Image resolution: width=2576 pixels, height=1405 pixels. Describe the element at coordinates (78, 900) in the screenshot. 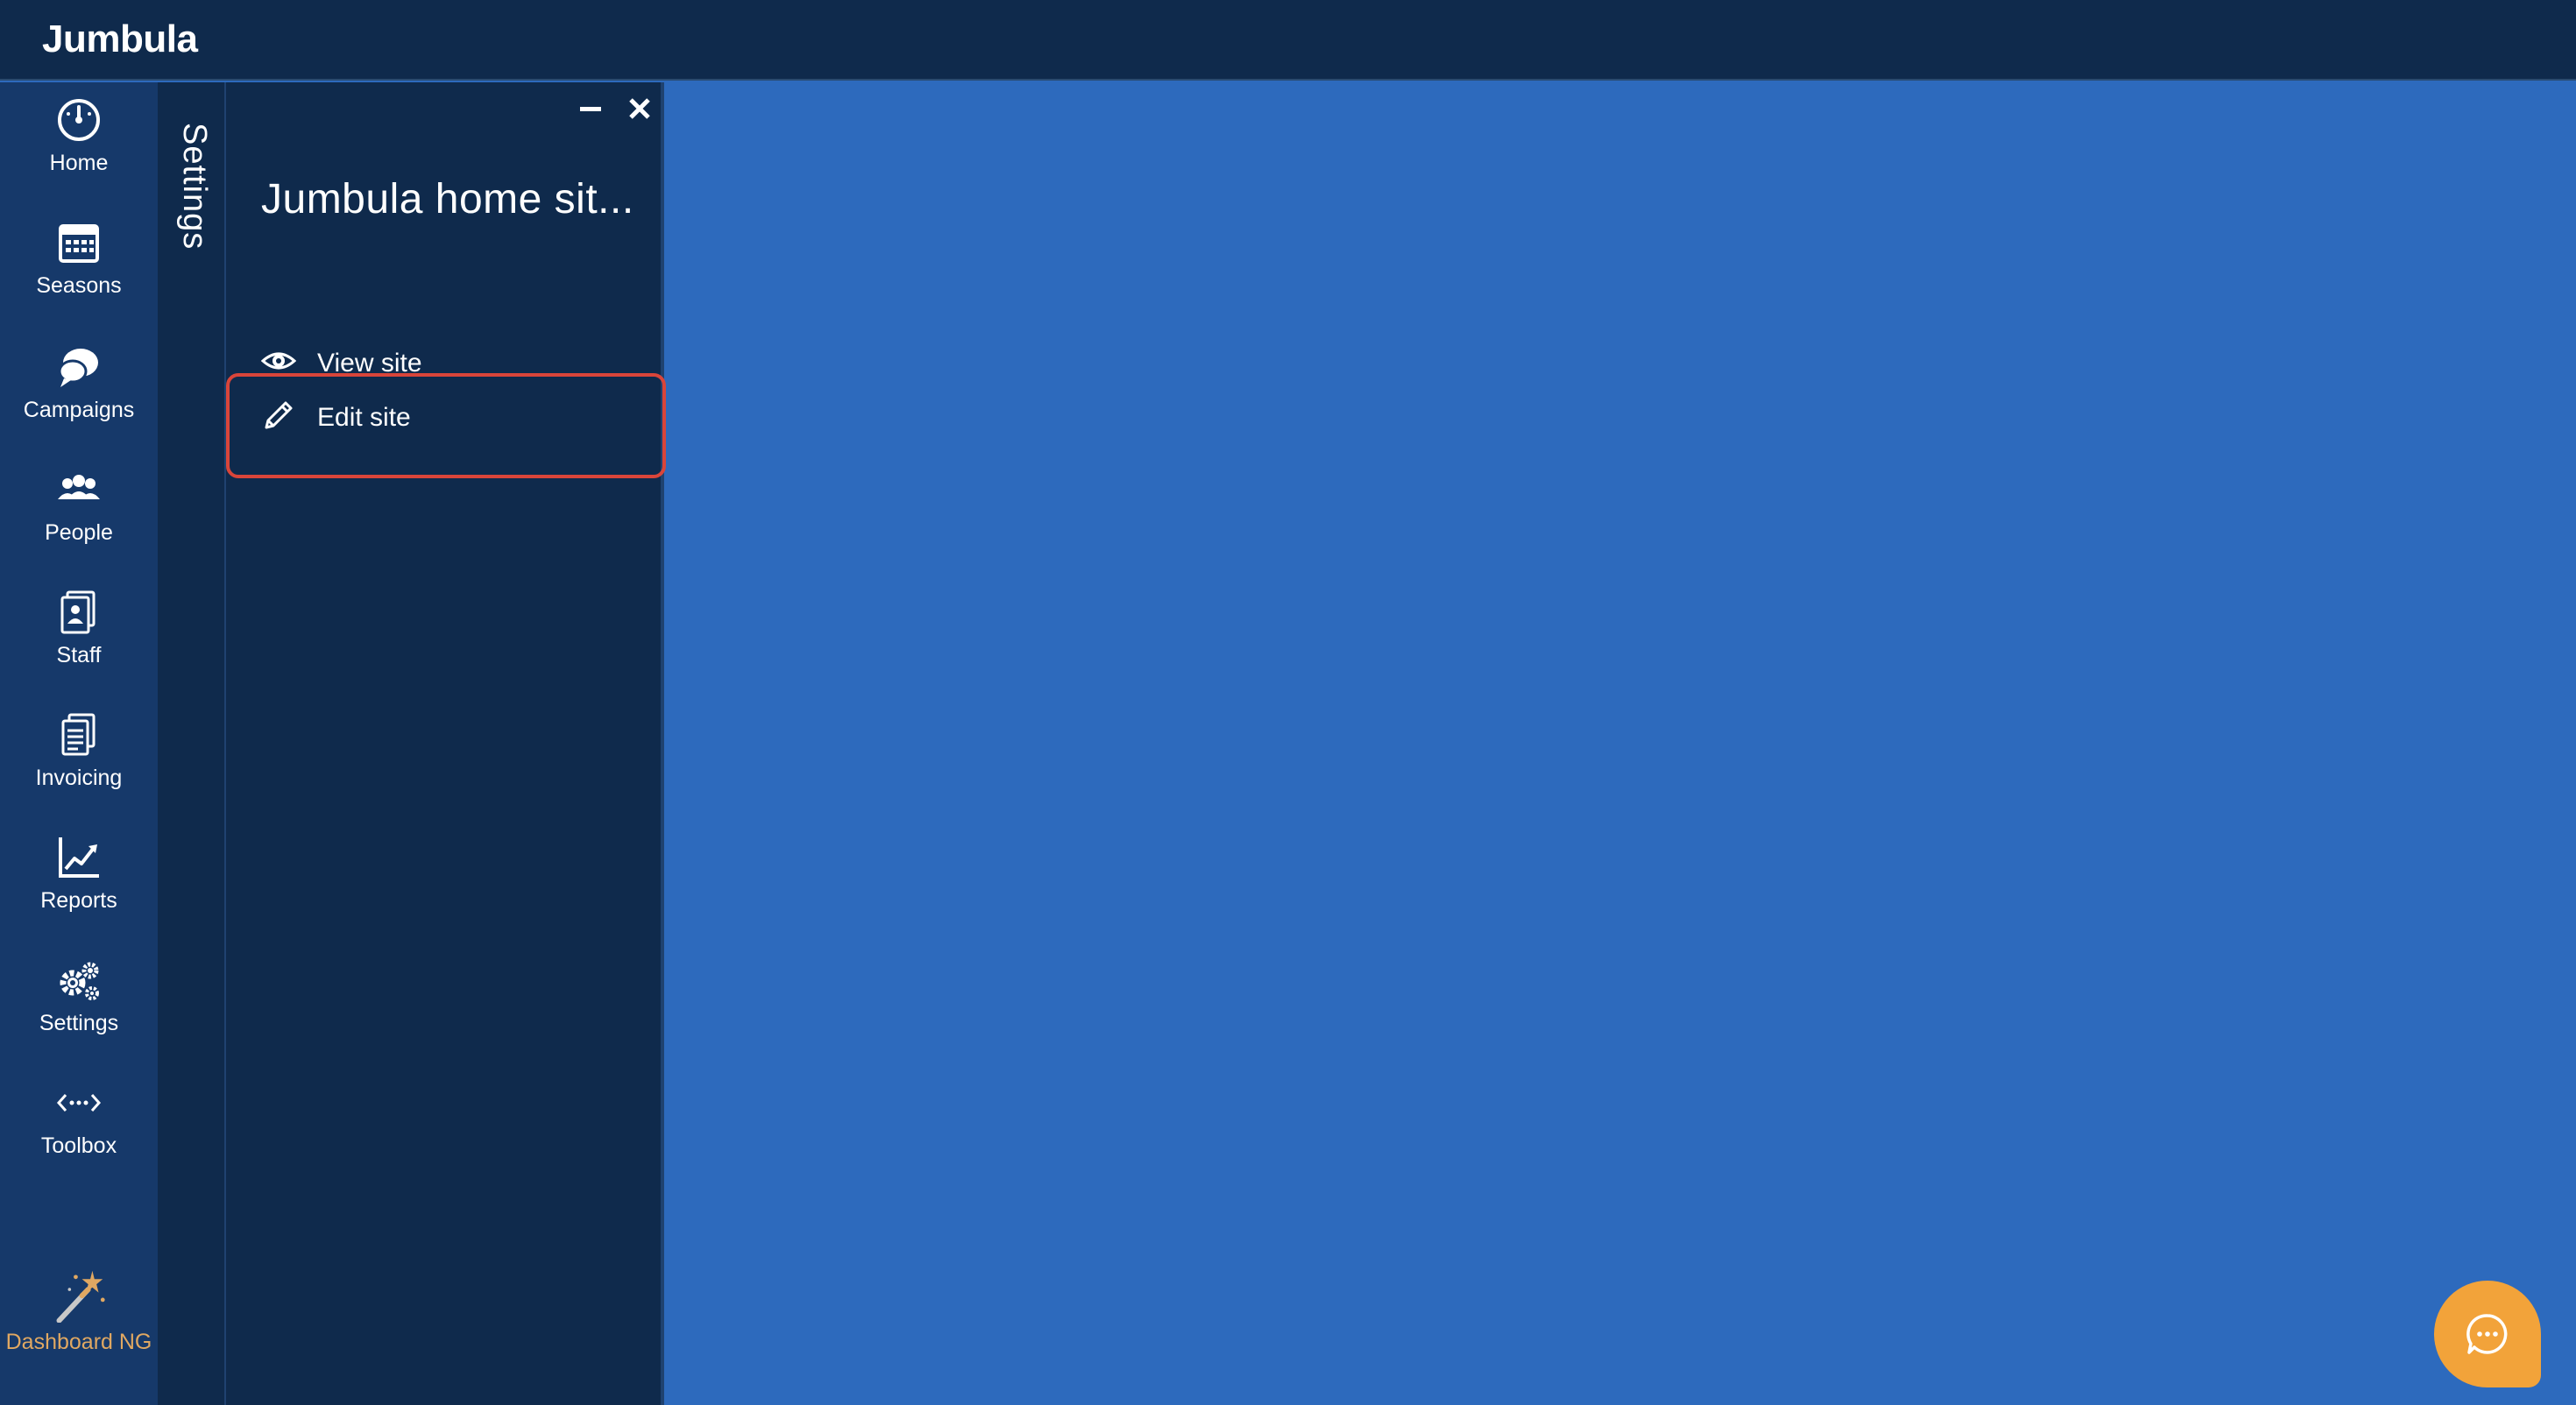

I see `nav-item-label: Reports` at that location.